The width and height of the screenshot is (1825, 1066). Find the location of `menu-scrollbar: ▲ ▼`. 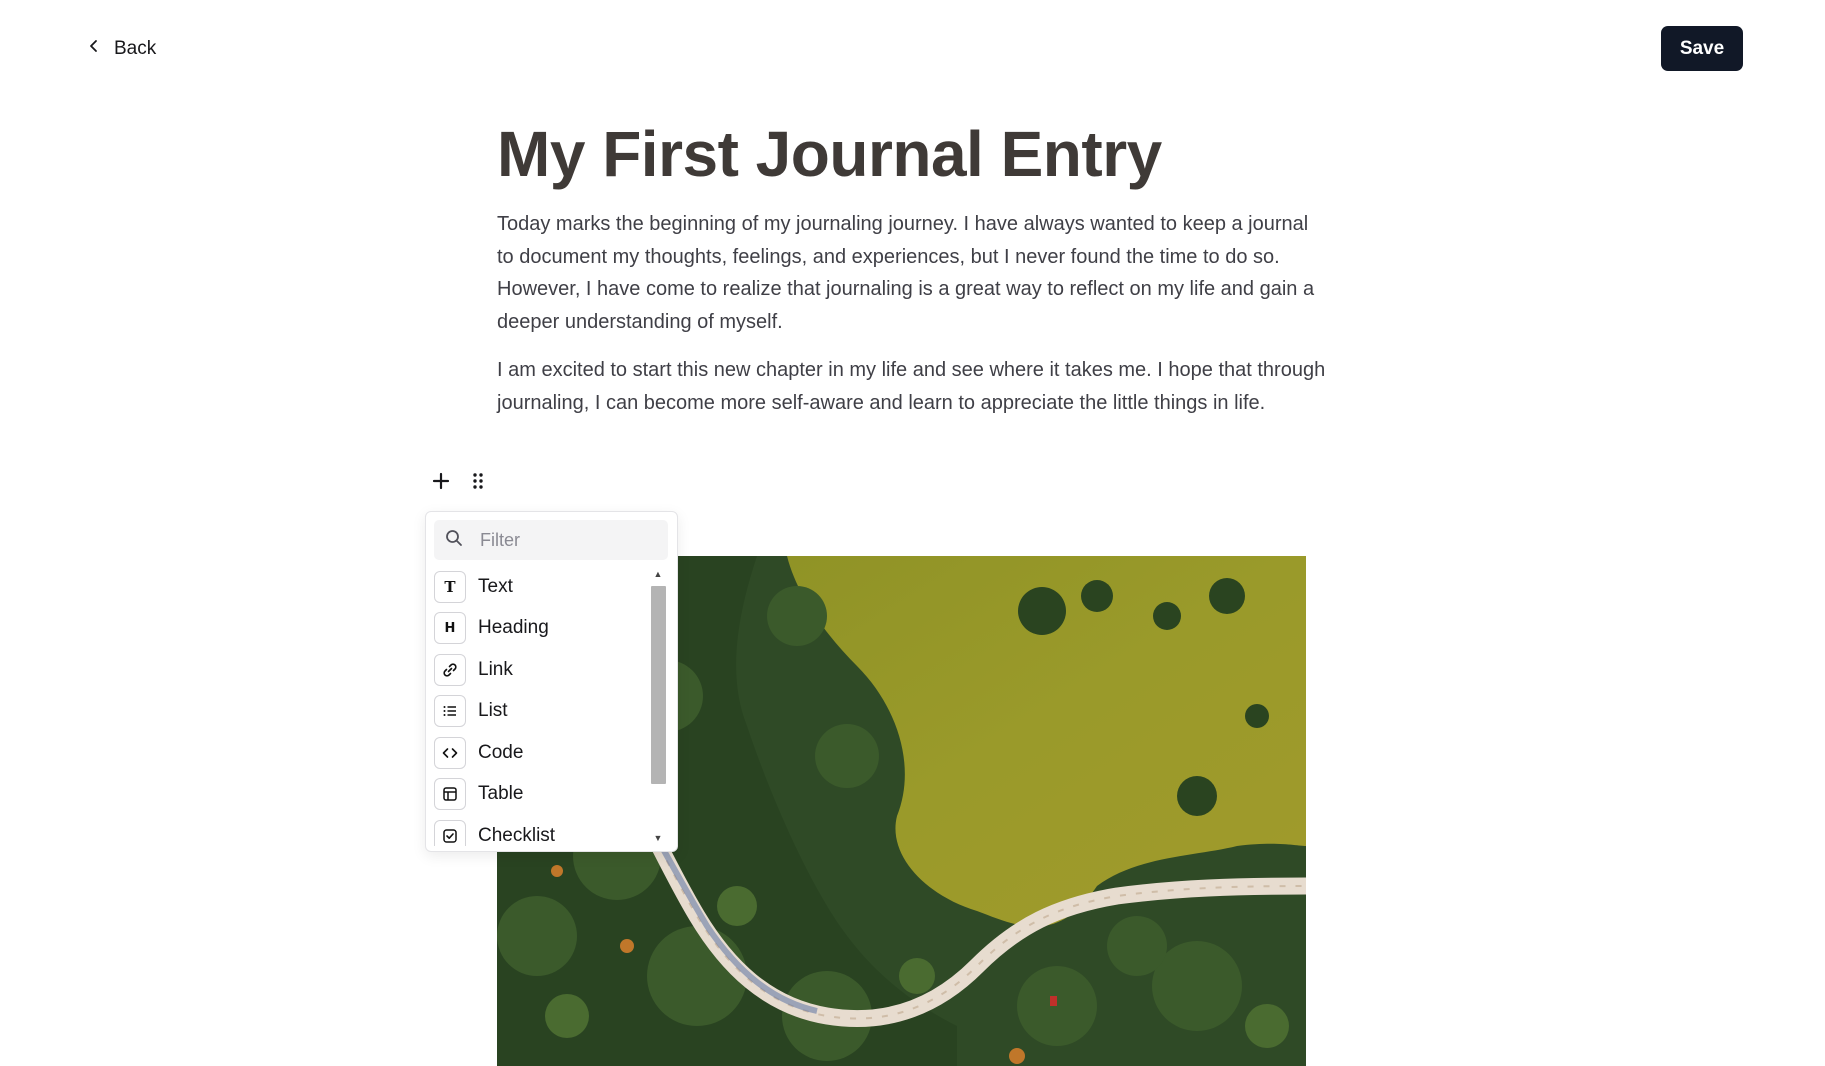

menu-scrollbar: ▲ ▼ is located at coordinates (658, 706).